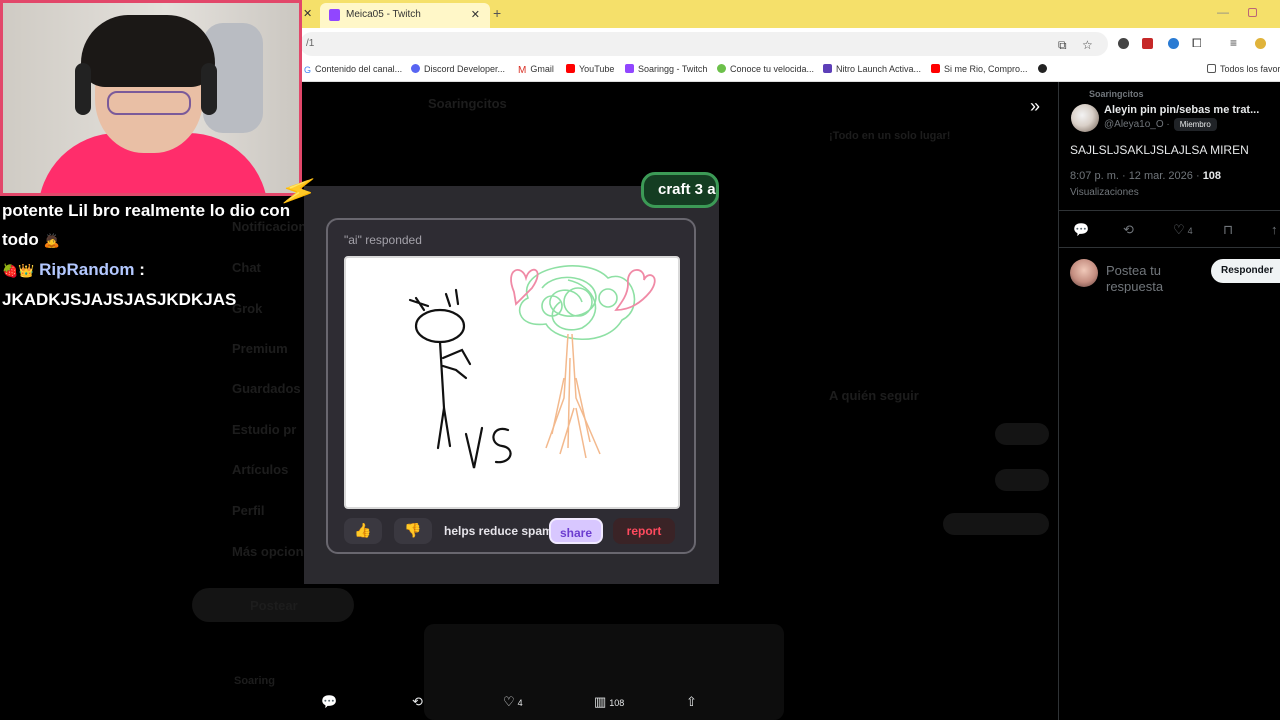 The height and width of the screenshot is (720, 1280). Describe the element at coordinates (264, 429) in the screenshot. I see `nav-item: Estudio pr` at that location.